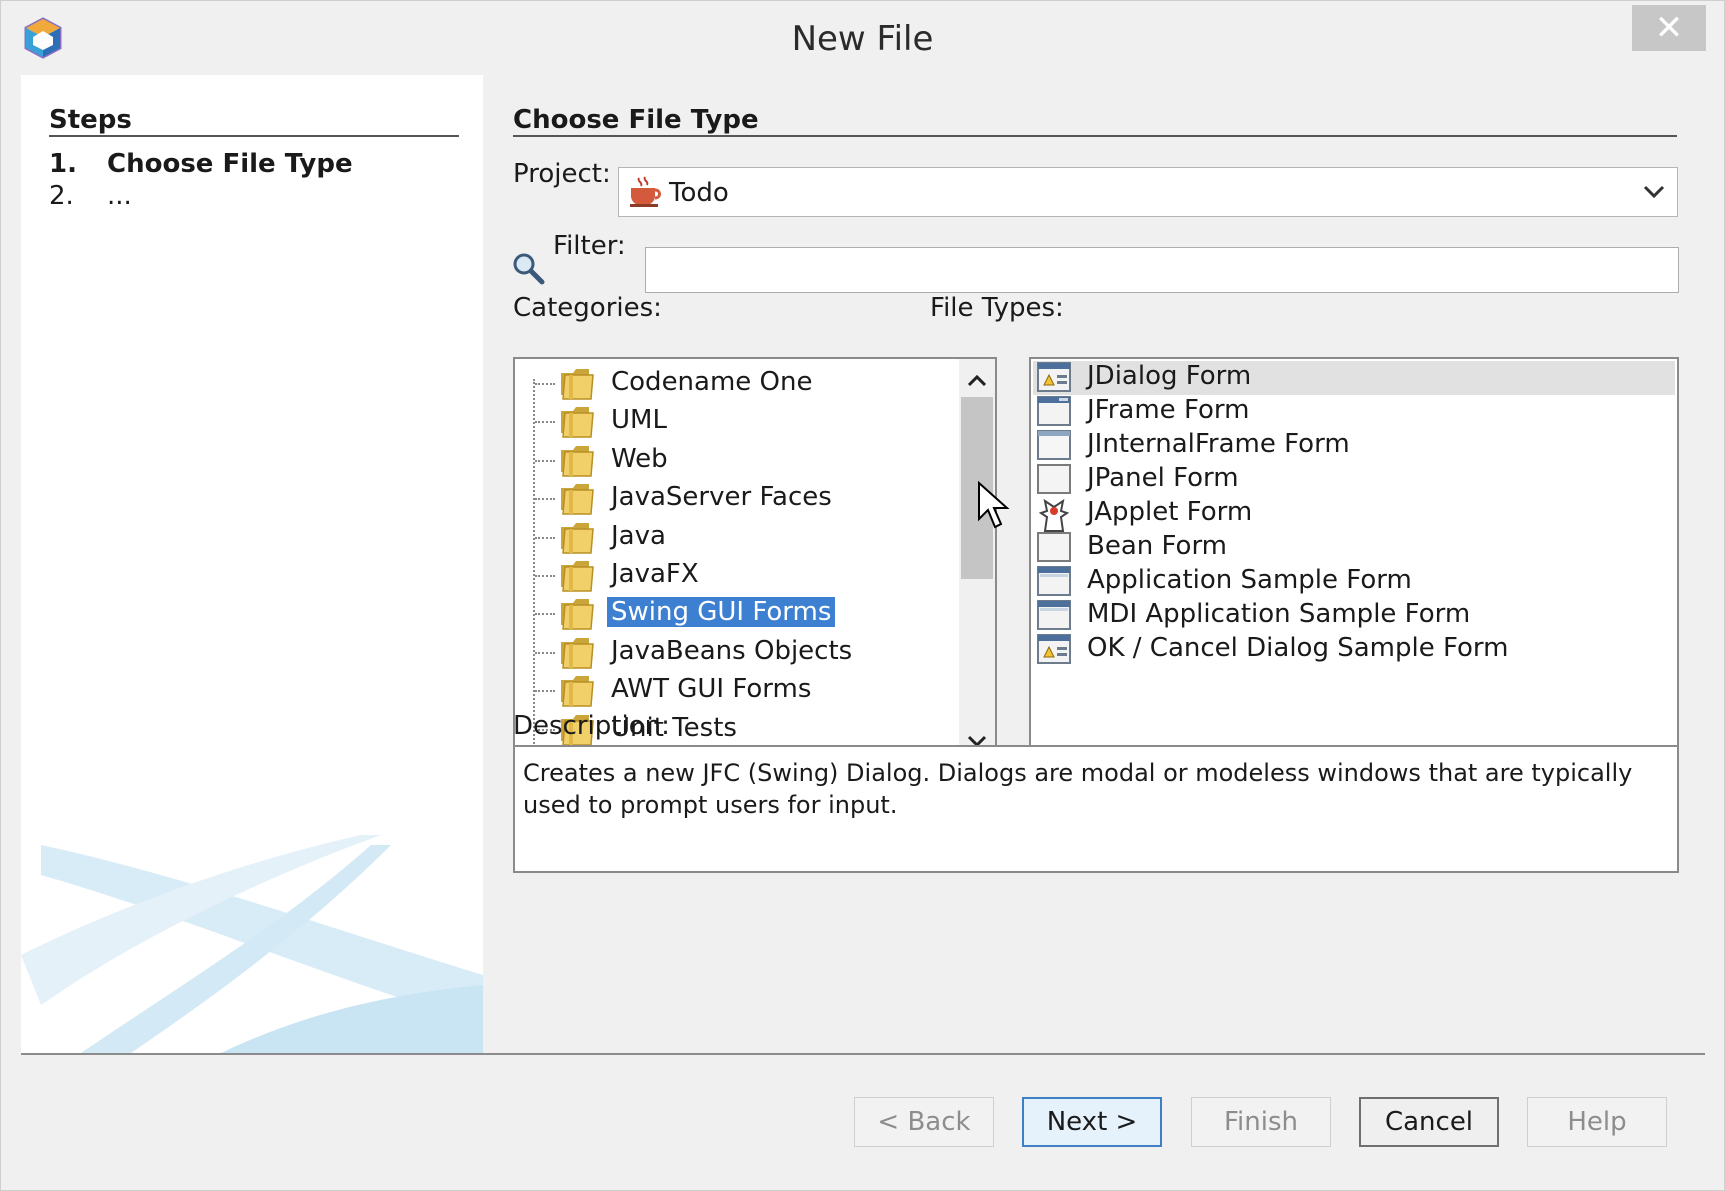  Describe the element at coordinates (1054, 651) in the screenshot. I see `ok-cancel-dialog-icon` at that location.